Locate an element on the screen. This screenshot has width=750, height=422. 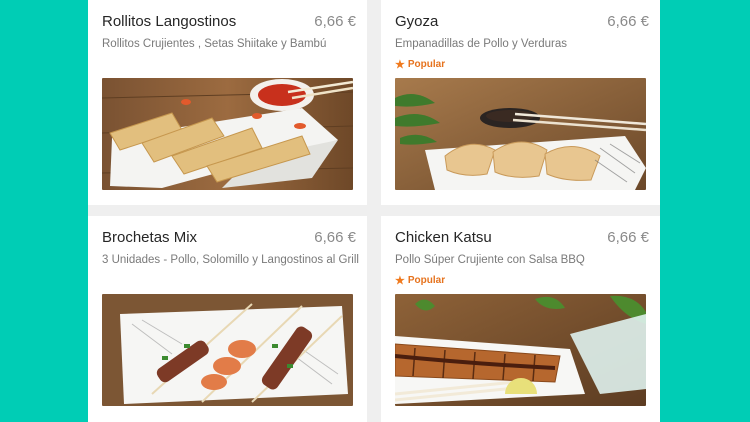
menu-item-name: Brochetas Mix is located at coordinates (150, 237).